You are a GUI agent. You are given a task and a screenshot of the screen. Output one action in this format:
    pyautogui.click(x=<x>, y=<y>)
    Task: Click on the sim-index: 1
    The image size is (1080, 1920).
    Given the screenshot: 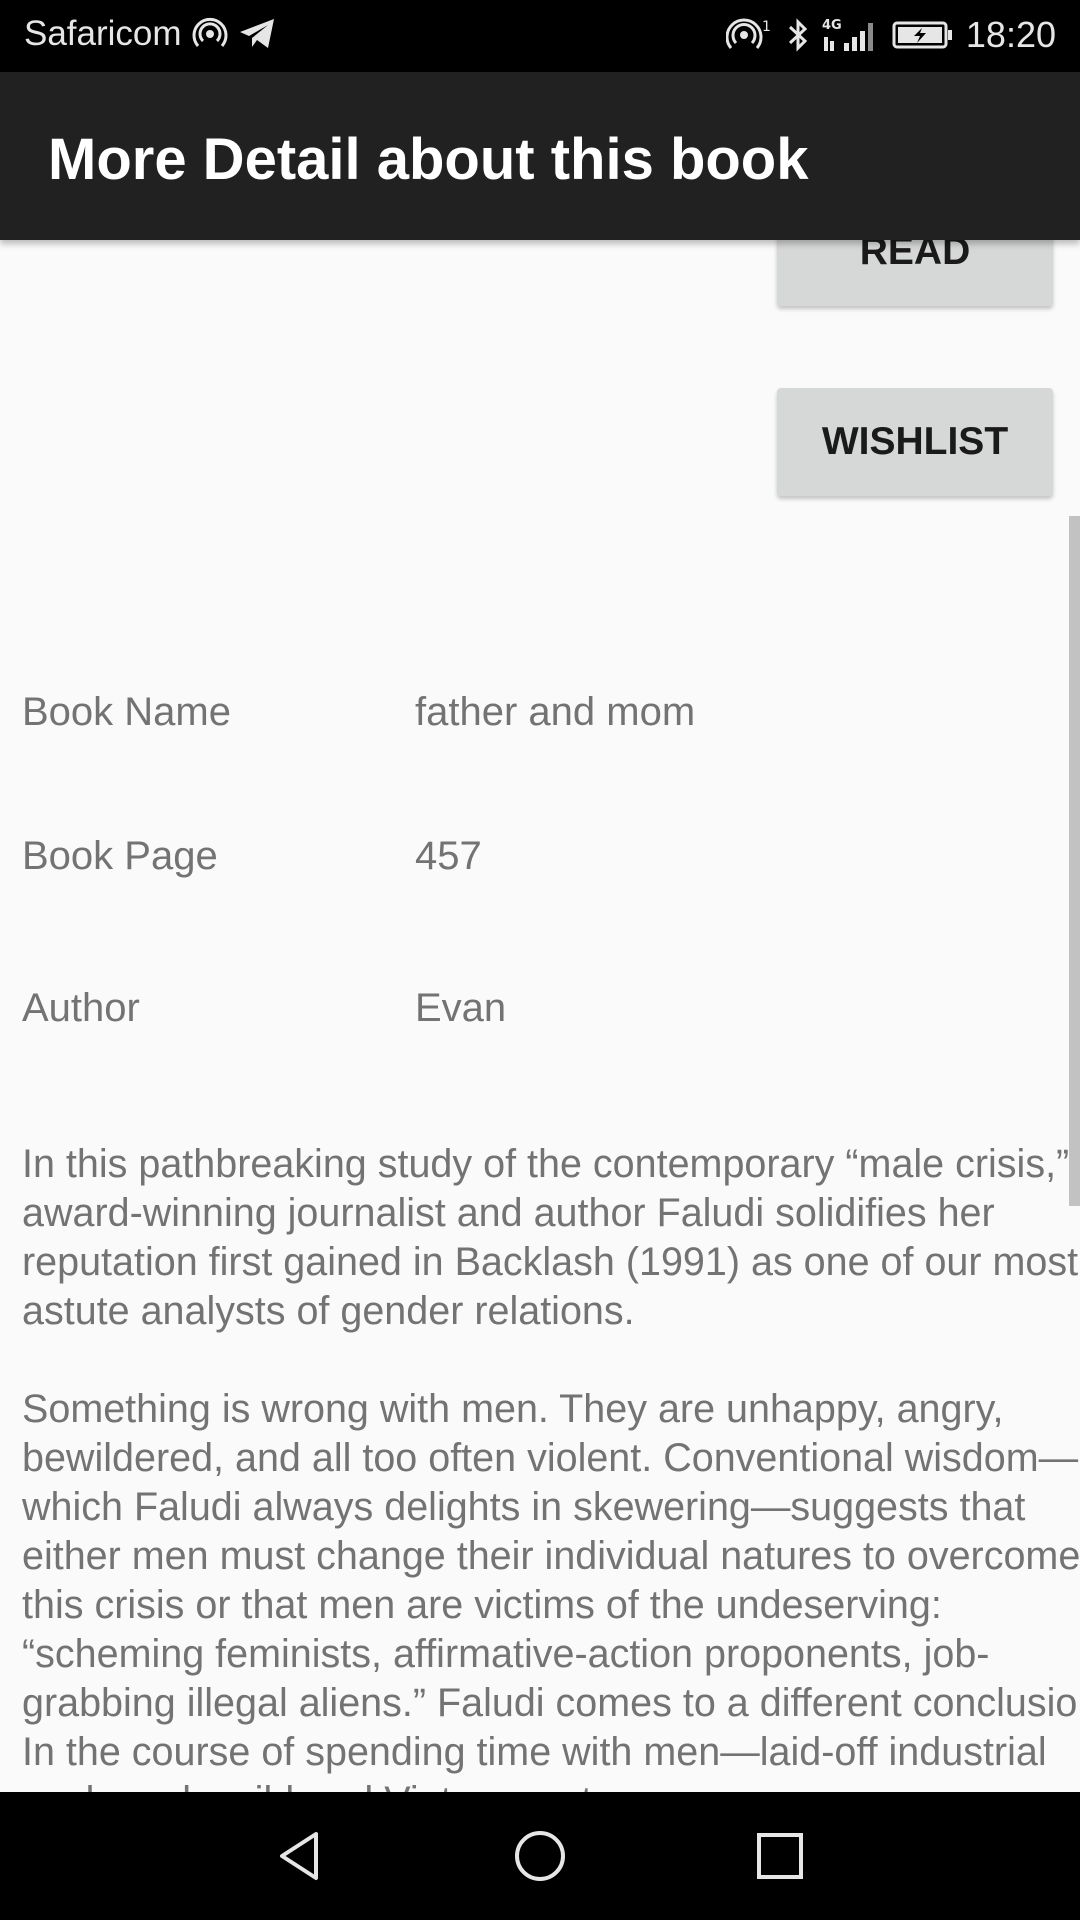 What is the action you would take?
    pyautogui.click(x=766, y=27)
    